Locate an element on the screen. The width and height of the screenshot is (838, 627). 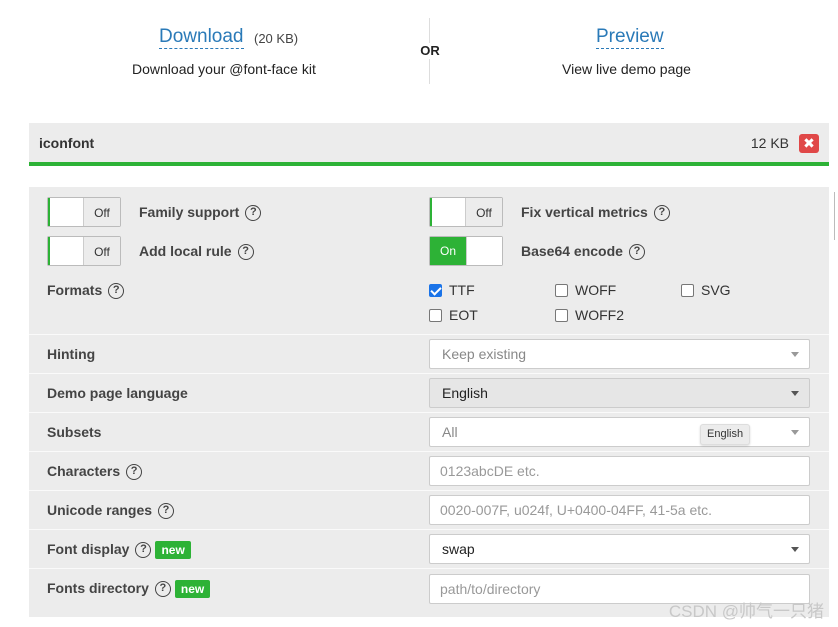
characters-label: Characters? is located at coordinates (95, 471).